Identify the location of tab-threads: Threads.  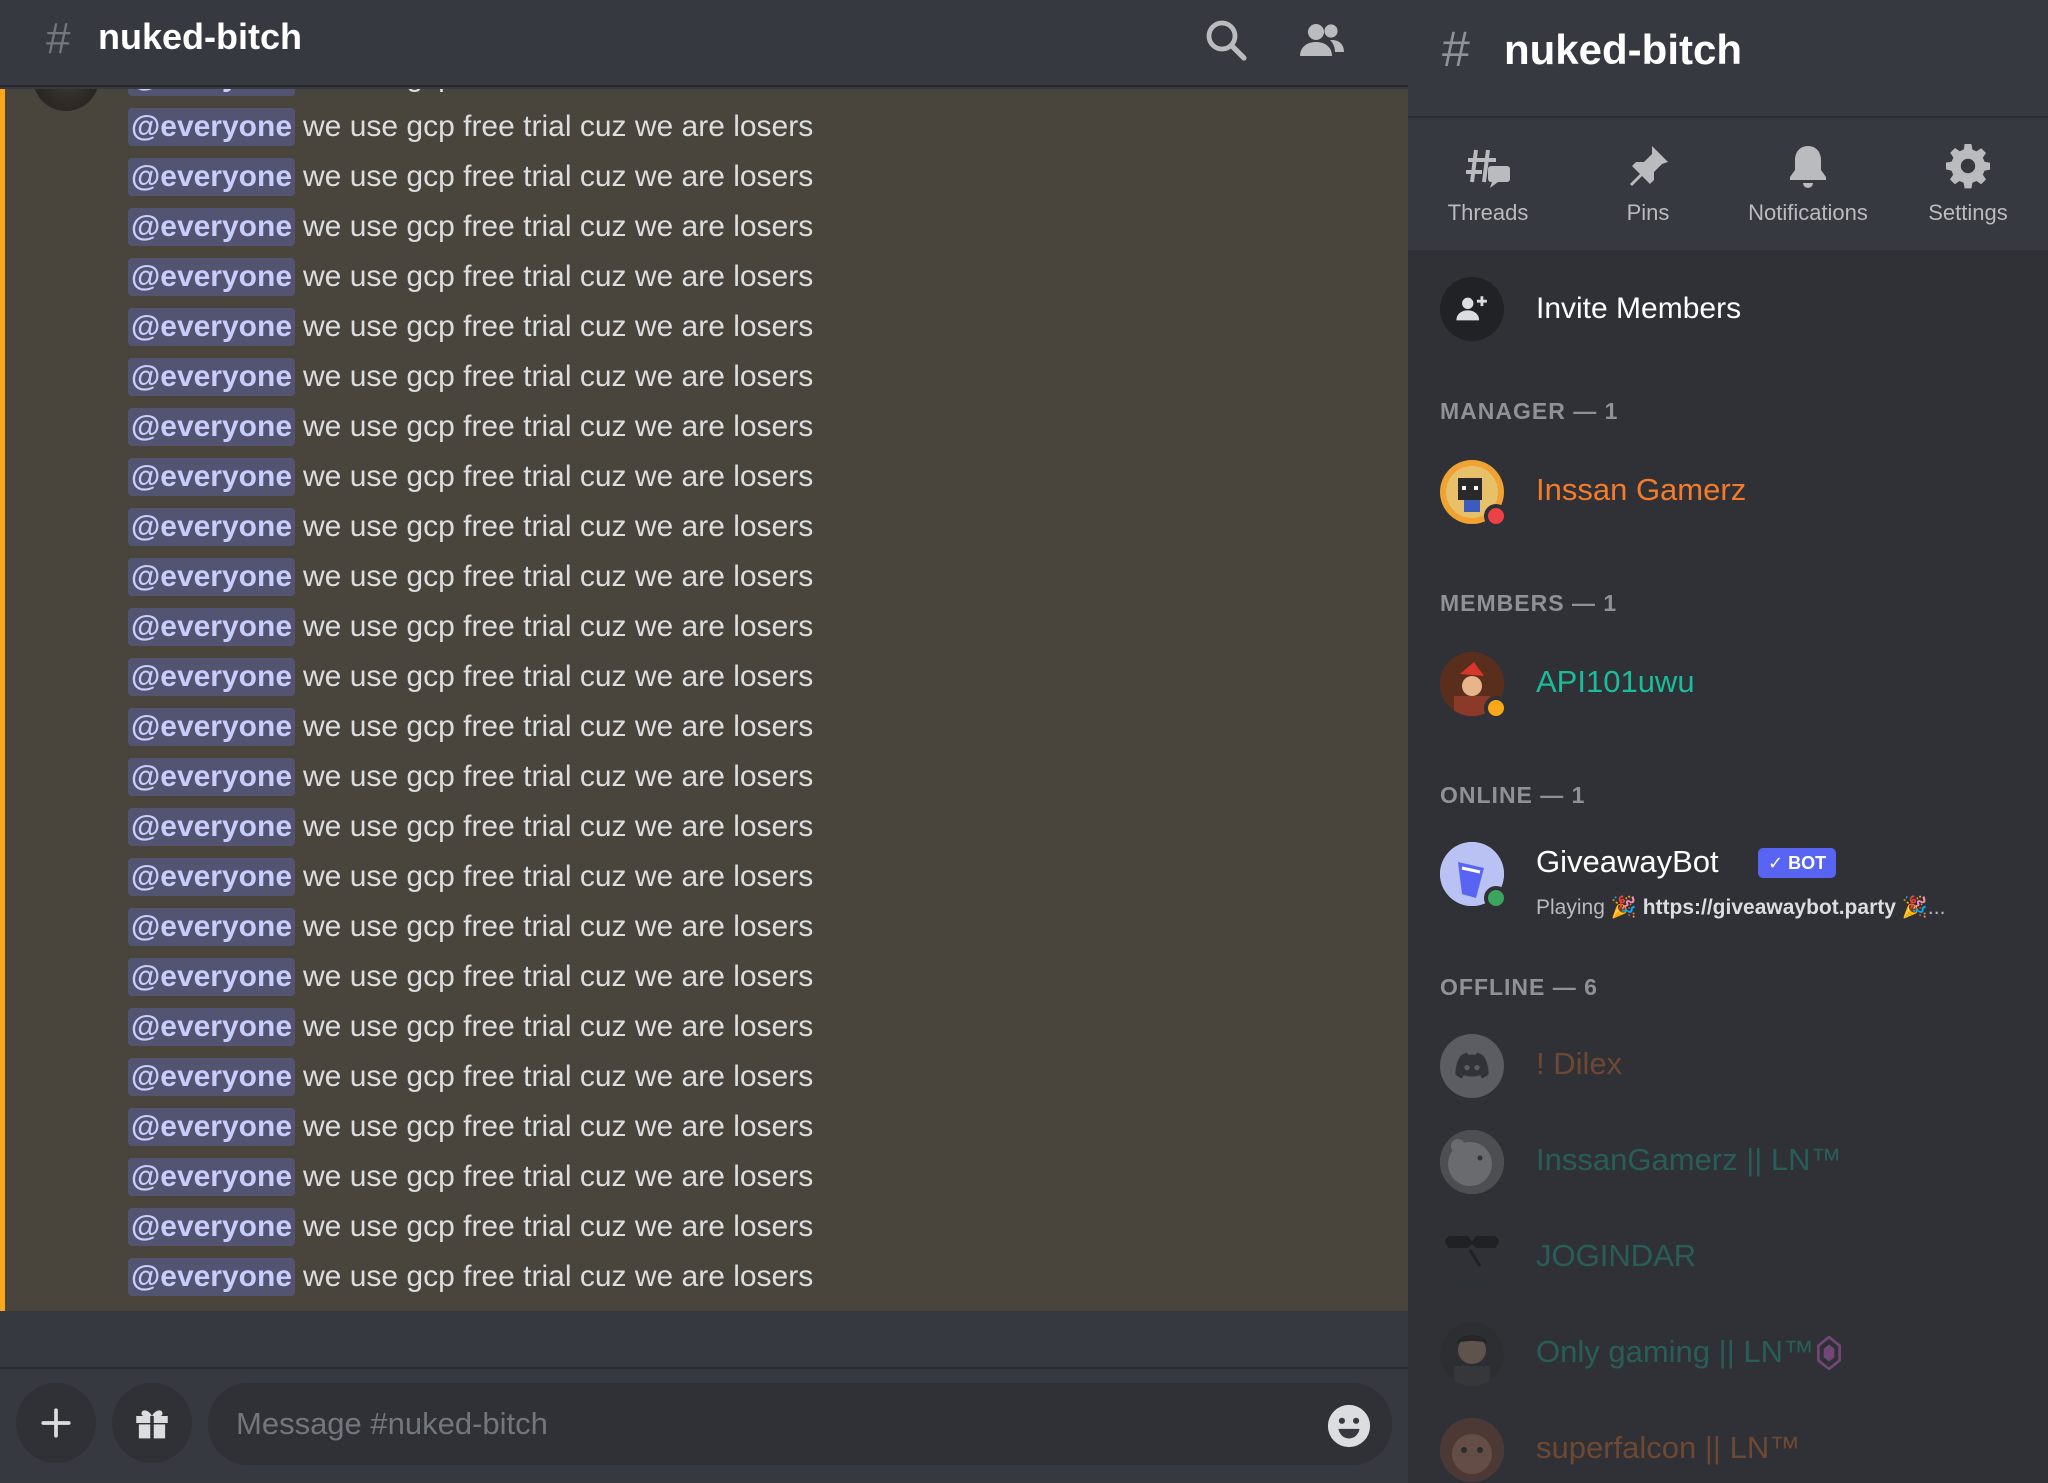
(1488, 184).